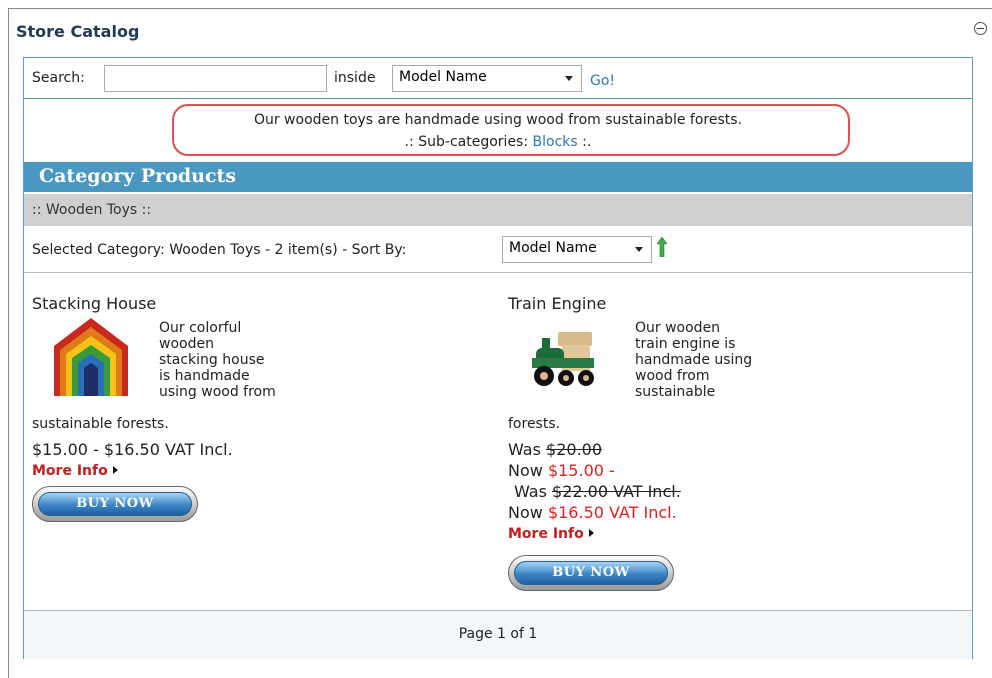 Image resolution: width=992 pixels, height=678 pixels. Describe the element at coordinates (468, 142) in the screenshot. I see `subcategories-prefix: .: Sub-categories:` at that location.